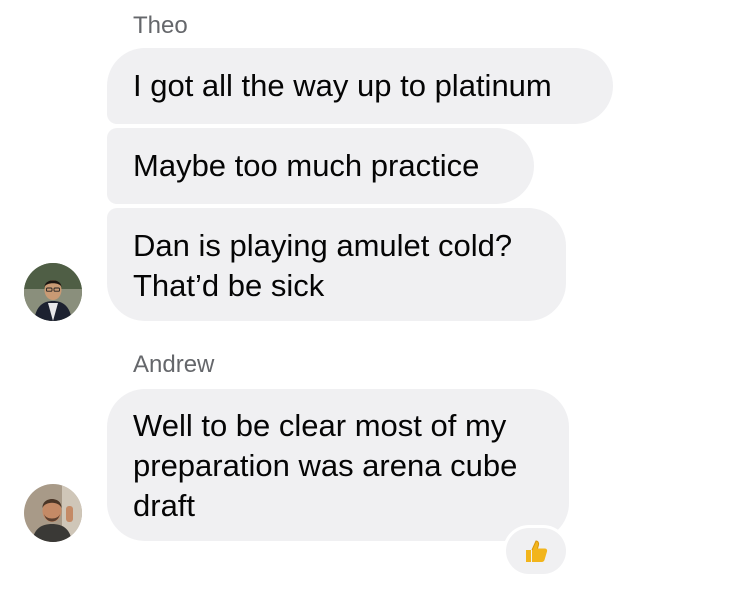  I want to click on message-bubble: Maybe too much practice, so click(320, 166).